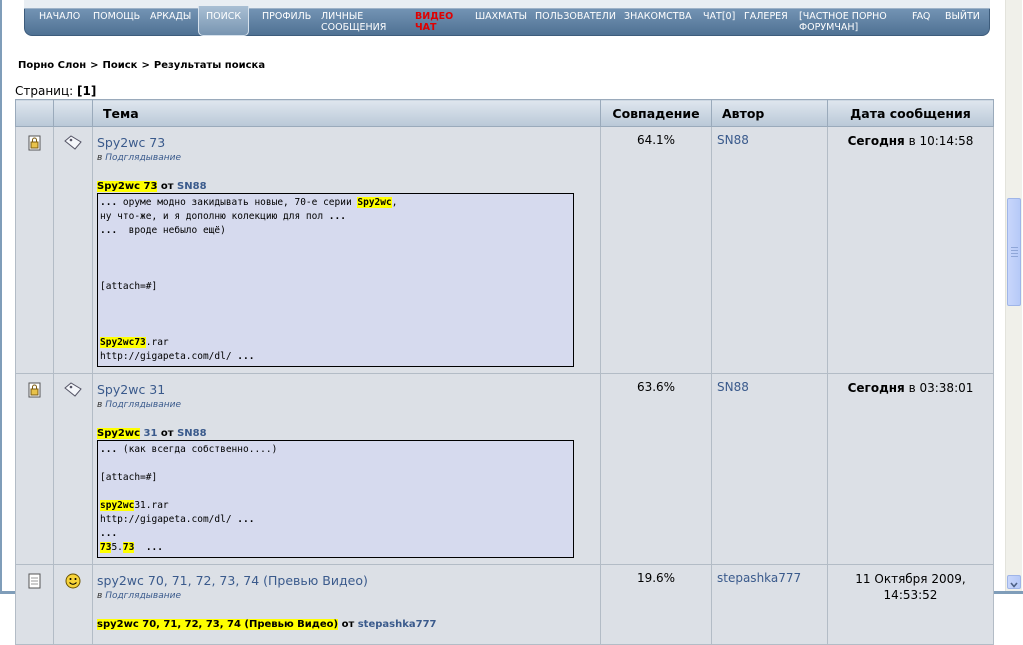 This screenshot has width=1023, height=645. Describe the element at coordinates (1014, 582) in the screenshot. I see `scroll-down-arrow-icon` at that location.